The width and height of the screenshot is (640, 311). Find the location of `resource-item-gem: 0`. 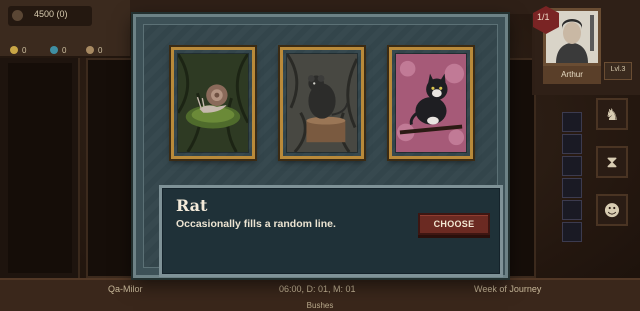

resource-item-gem: 0 is located at coordinates (58, 50).